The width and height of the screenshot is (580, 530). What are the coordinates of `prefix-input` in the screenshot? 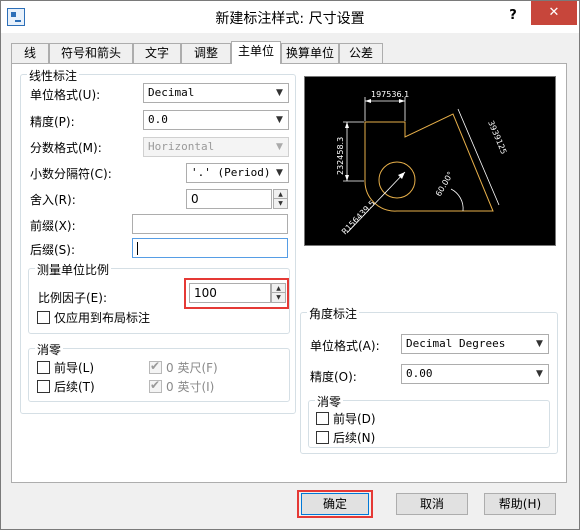 It's located at (210, 224).